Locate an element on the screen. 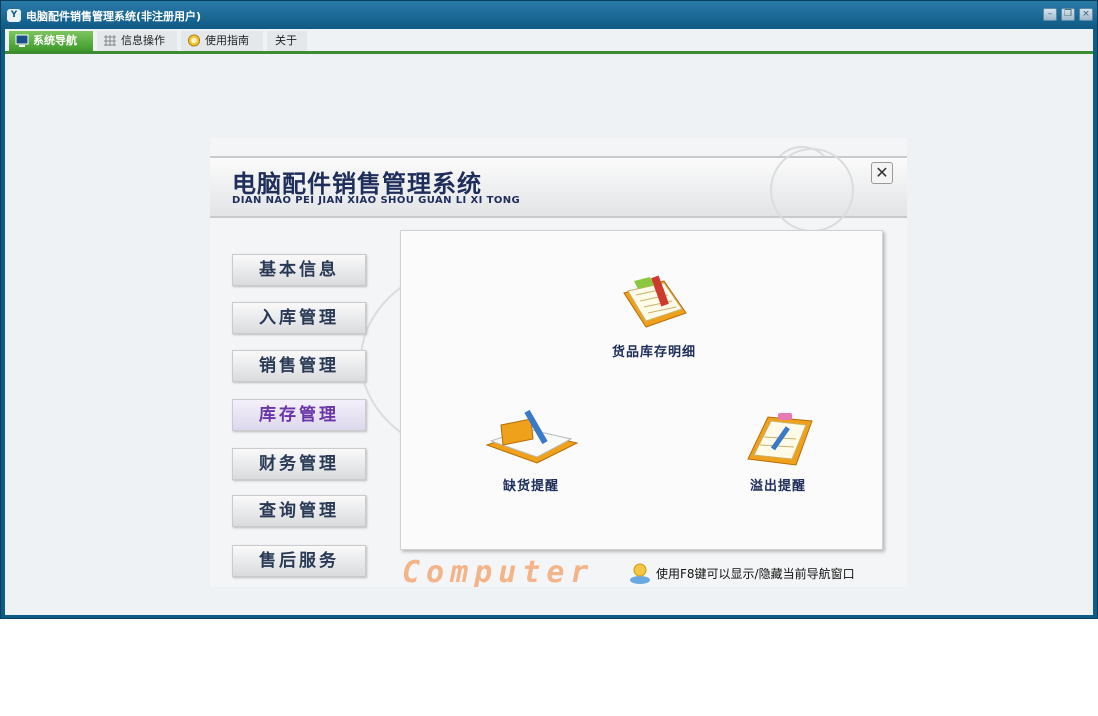 The height and width of the screenshot is (716, 1098). menu-item-about: 关于 is located at coordinates (287, 41).